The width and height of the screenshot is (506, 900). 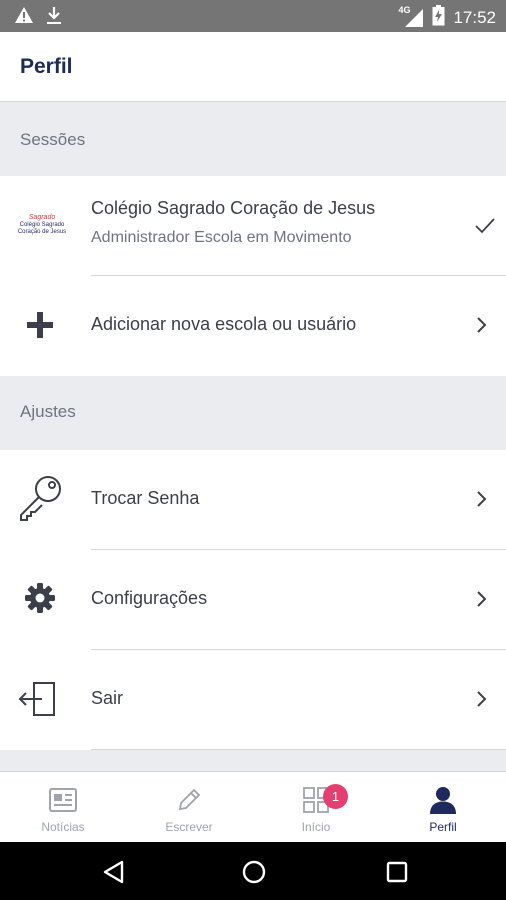 I want to click on school-name: Colégio Sagrado Coração de Jesus, so click(x=233, y=208).